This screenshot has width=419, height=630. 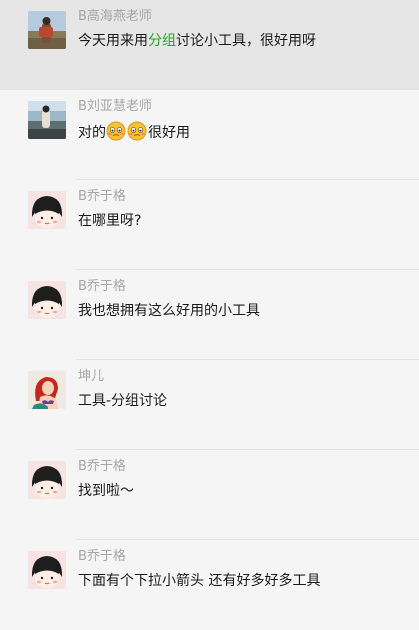 I want to click on message-item: B乔于格 下面有个下拉小箭头 还有好多好多工具, so click(x=209, y=585).